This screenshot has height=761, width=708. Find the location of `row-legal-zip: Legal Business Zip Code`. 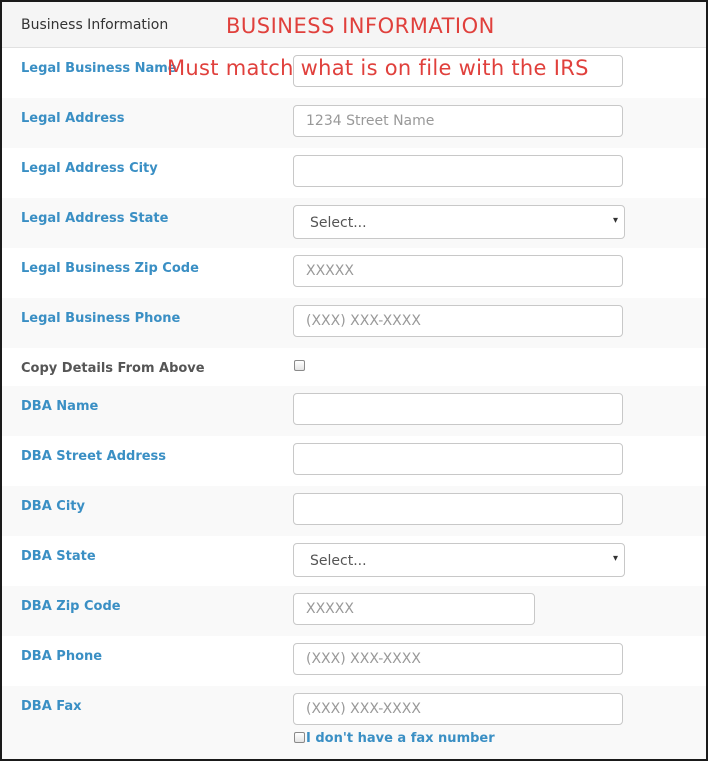

row-legal-zip: Legal Business Zip Code is located at coordinates (354, 273).